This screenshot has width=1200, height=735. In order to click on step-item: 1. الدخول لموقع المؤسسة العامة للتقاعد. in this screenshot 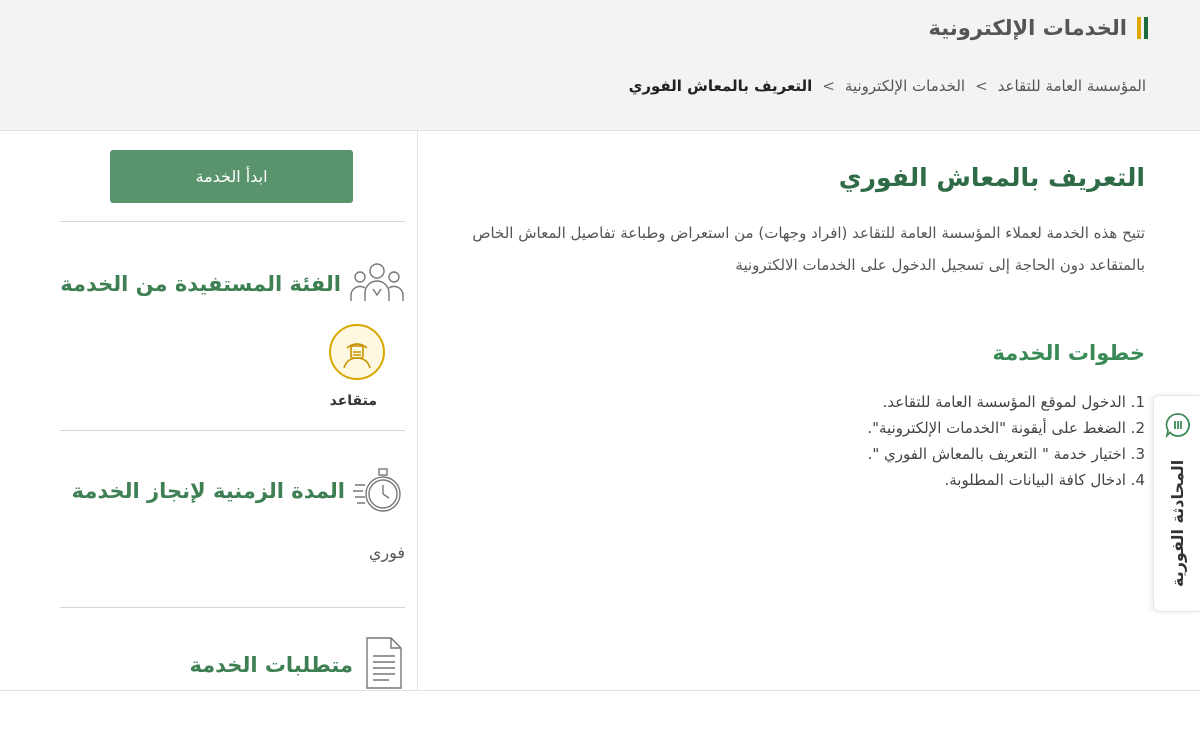, I will do `click(1013, 402)`.